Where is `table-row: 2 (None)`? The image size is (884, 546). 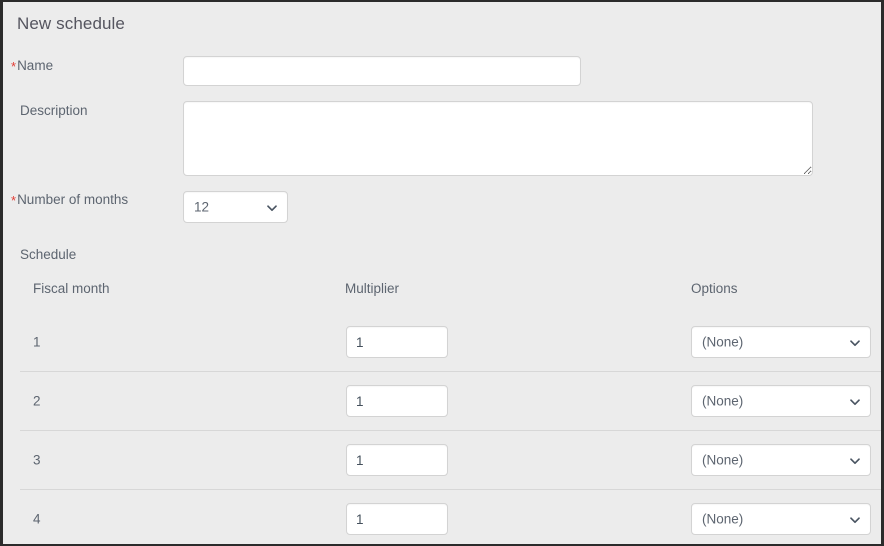
table-row: 2 (None) is located at coordinates (442, 400).